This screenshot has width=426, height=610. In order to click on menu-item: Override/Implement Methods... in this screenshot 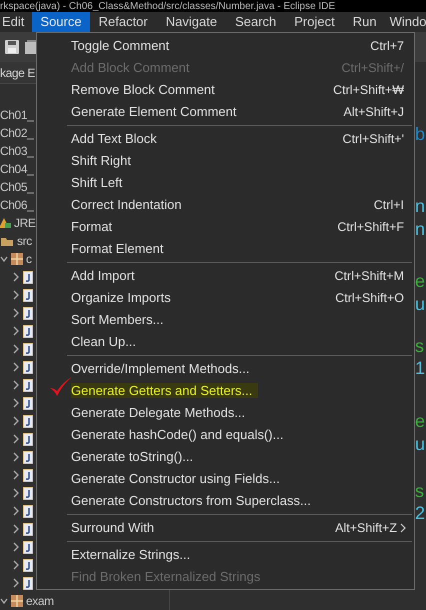, I will do `click(225, 369)`.